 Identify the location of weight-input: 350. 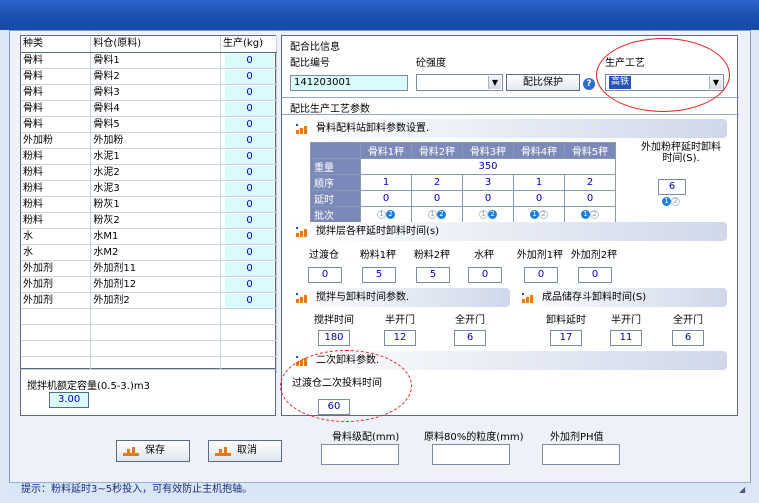
(488, 166).